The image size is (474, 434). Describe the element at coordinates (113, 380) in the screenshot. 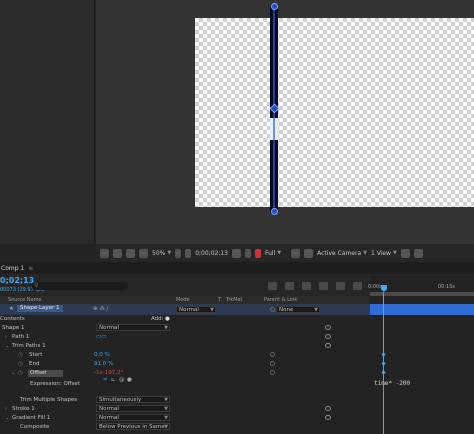

I see `expression-graph-icon: ⊾` at that location.